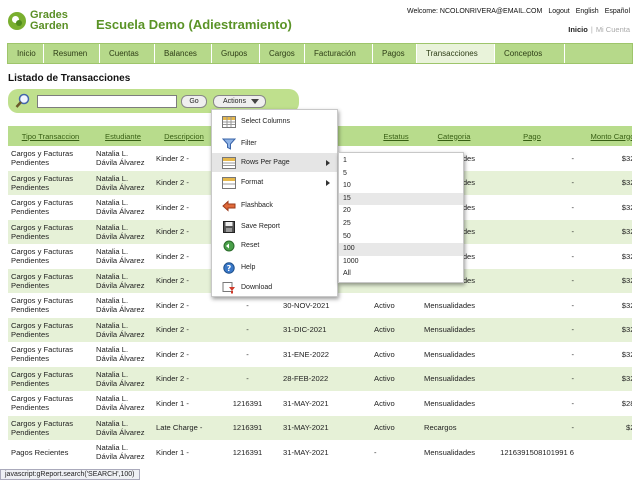  I want to click on grades-garden-logo: Grades Garden, so click(48, 22).